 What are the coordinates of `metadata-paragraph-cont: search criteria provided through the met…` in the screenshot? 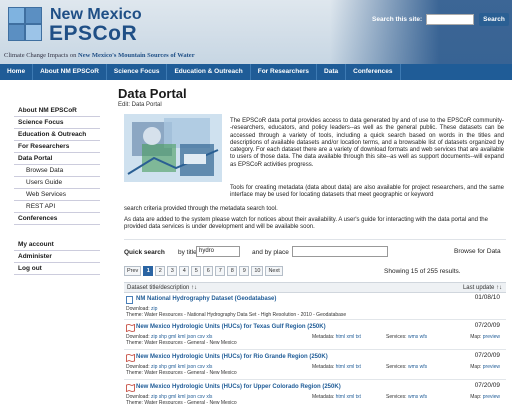 It's located at (201, 209).